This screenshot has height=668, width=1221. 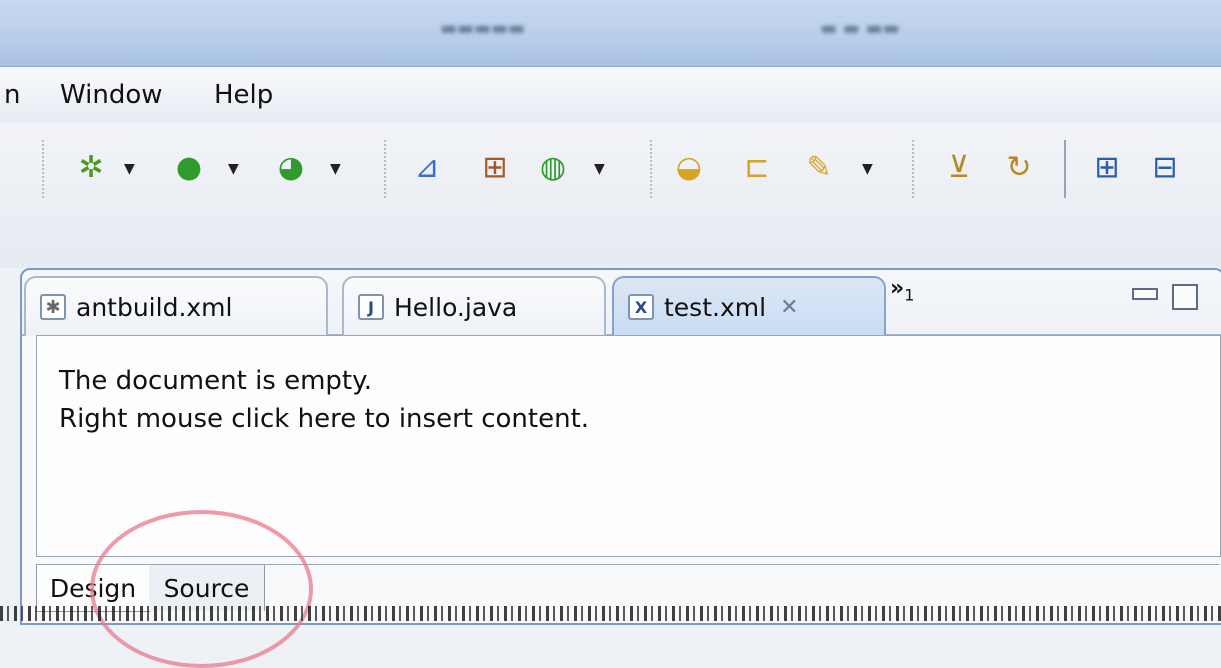 I want to click on ant-file-icon: ✱, so click(x=53, y=307).